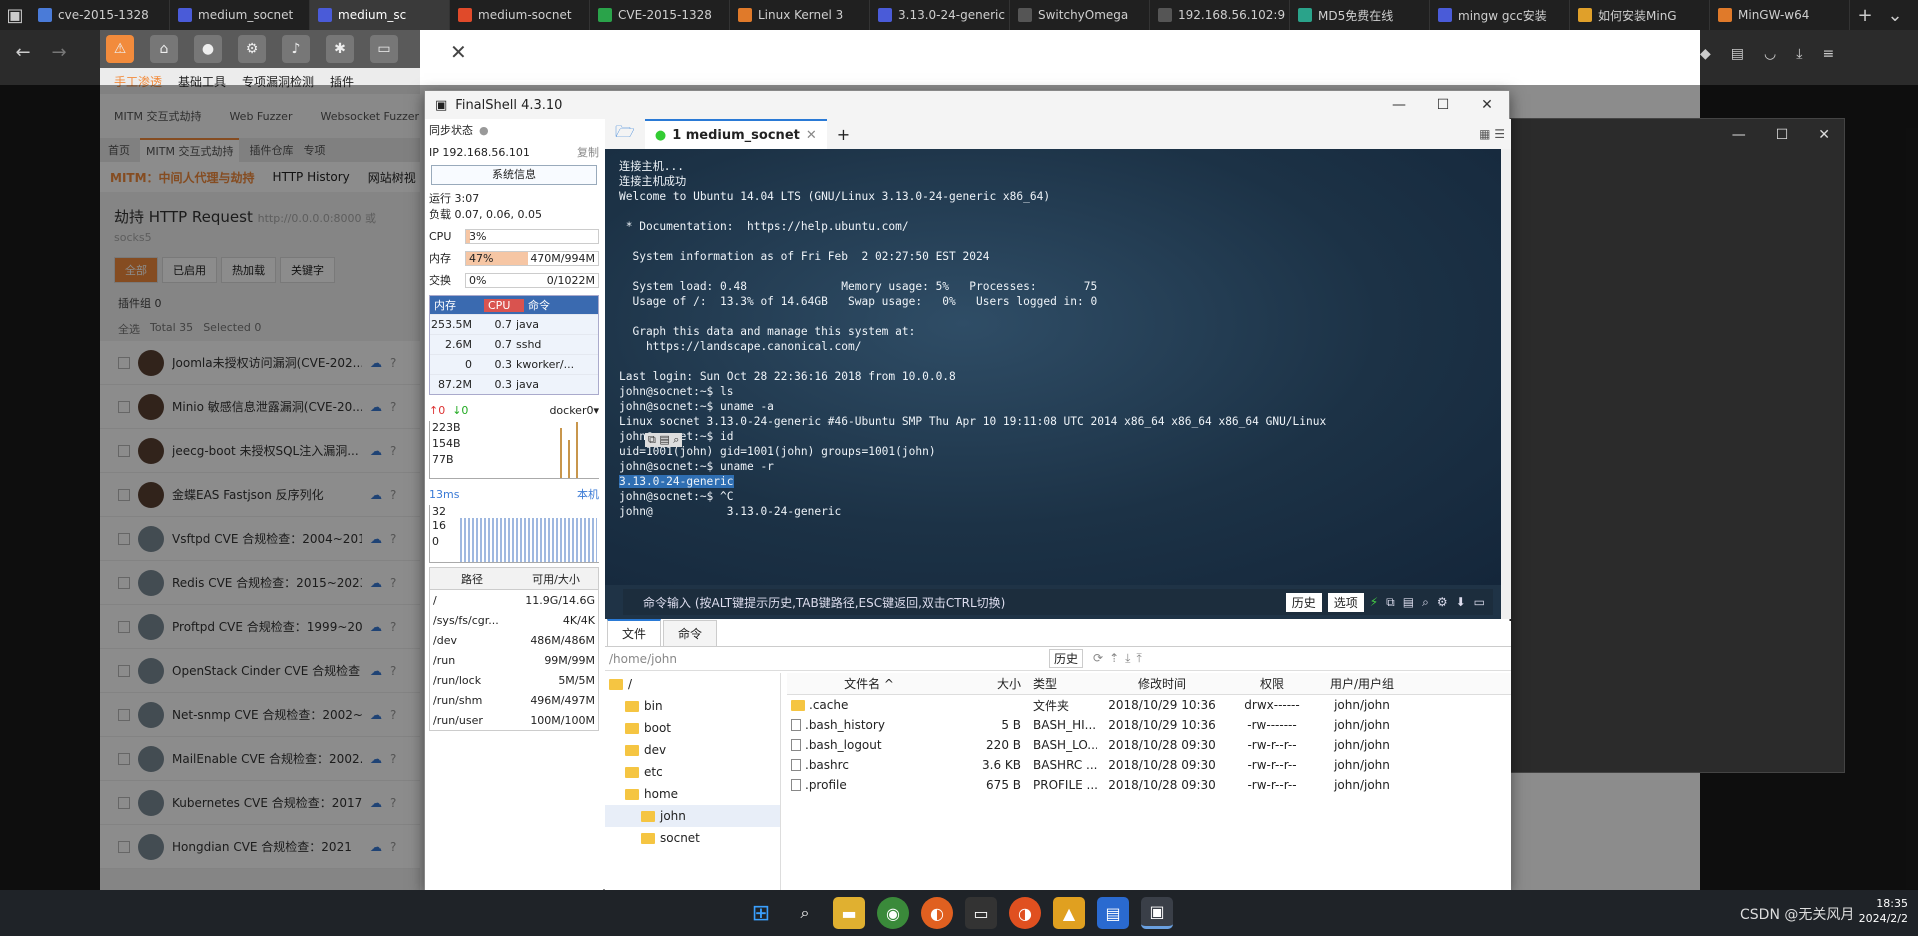 The height and width of the screenshot is (936, 1918). Describe the element at coordinates (692, 838) in the screenshot. I see `tree-node: socnet` at that location.